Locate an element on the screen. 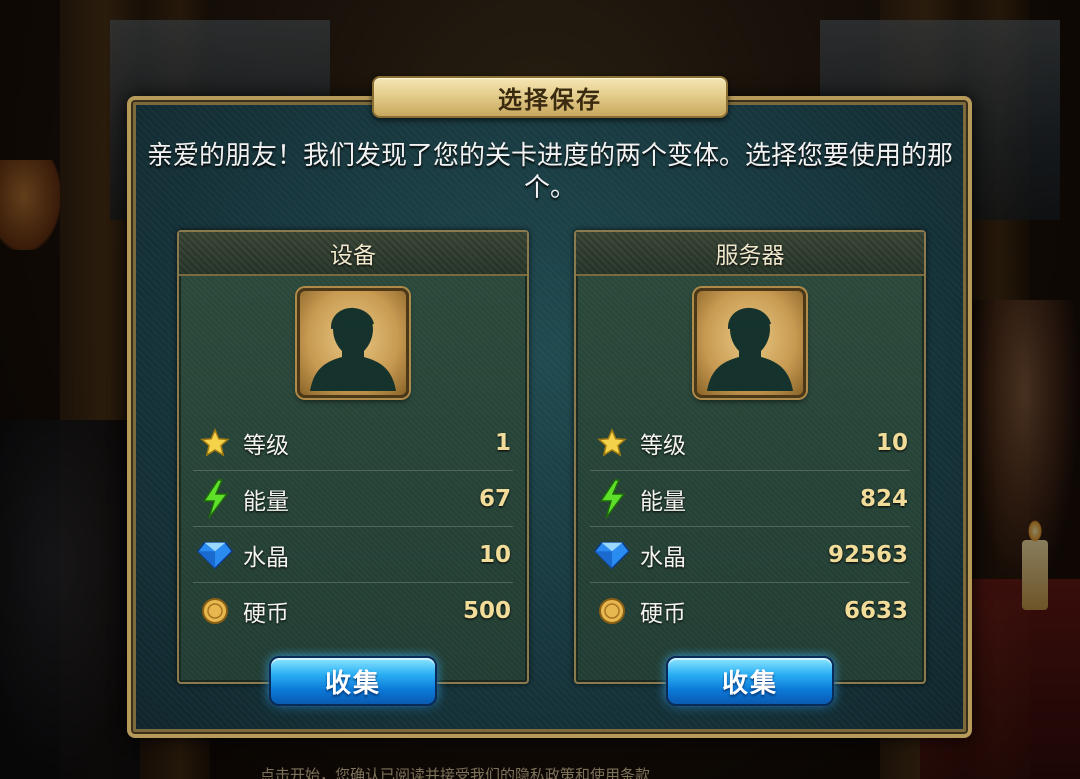 The image size is (1080, 779). dialog-message: 亲爱的朋友！我们发现了您的关卡进度的两个变体。选择您要使用的那个。 is located at coordinates (549, 172).